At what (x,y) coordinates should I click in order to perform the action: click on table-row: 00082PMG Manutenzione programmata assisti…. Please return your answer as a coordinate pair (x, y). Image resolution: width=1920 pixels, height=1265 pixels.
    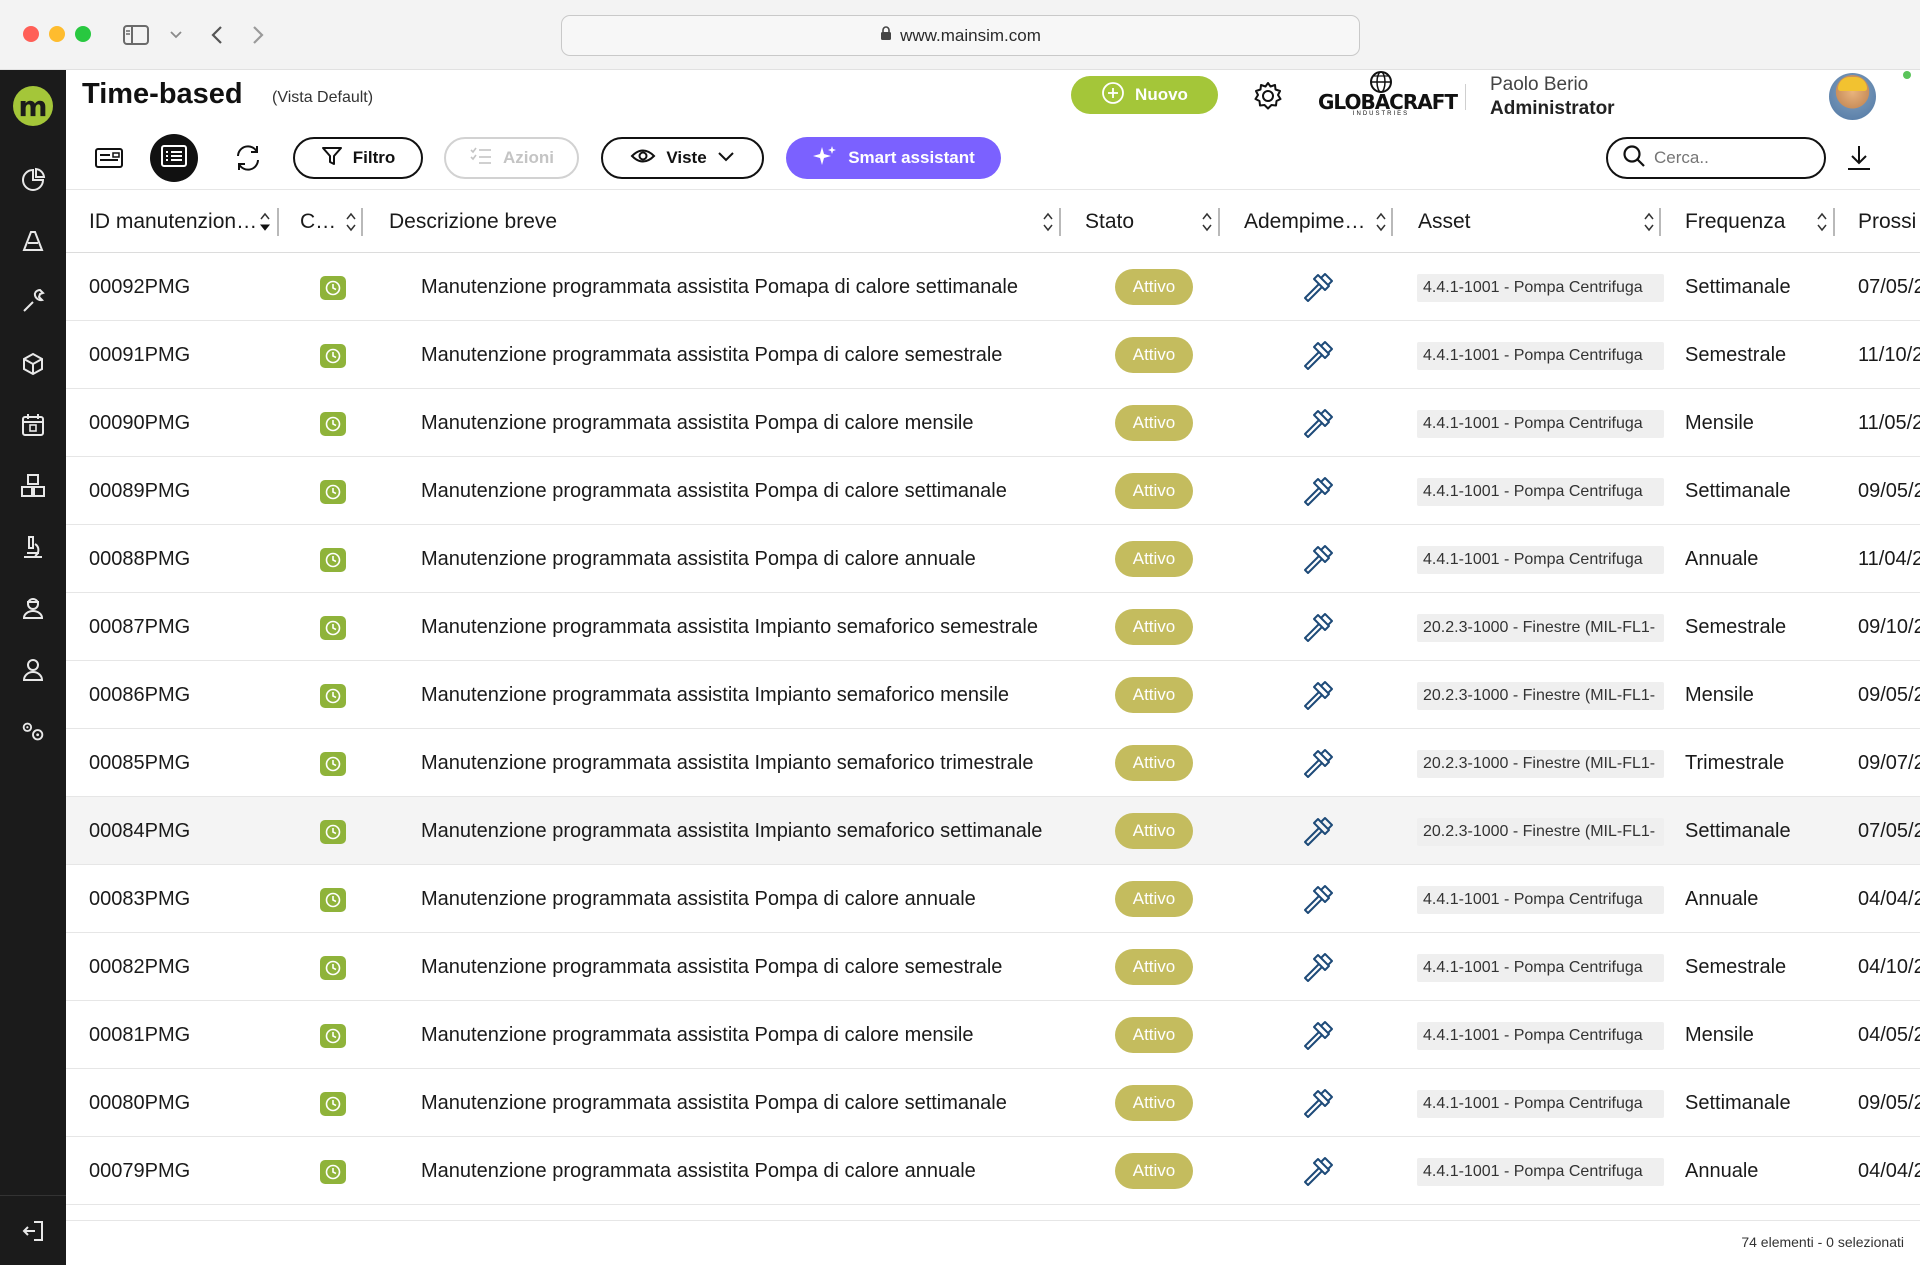
    Looking at the image, I should click on (993, 967).